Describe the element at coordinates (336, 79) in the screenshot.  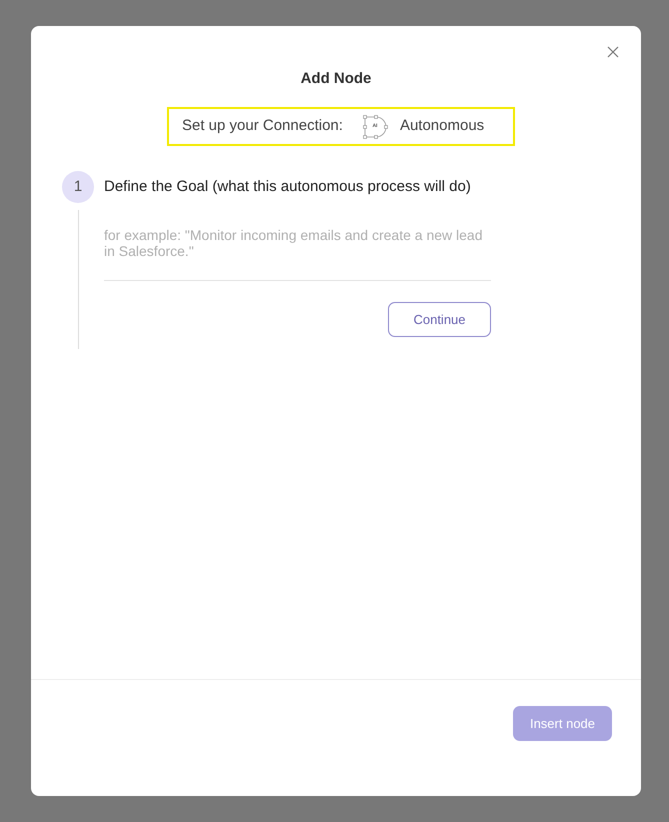
I see `dialog-title: Add Node` at that location.